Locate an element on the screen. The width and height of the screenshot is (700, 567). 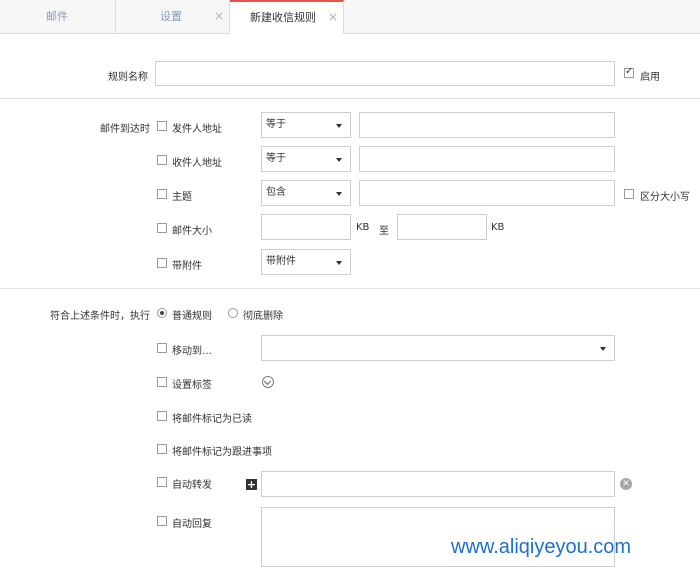
attachment-operator-select: 带附件 is located at coordinates (306, 262).